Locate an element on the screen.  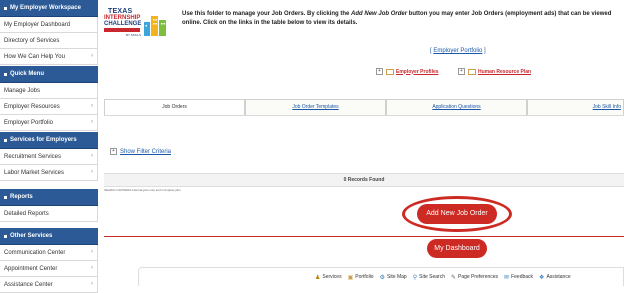
feedback-icon: ✉ is located at coordinates (507, 277).